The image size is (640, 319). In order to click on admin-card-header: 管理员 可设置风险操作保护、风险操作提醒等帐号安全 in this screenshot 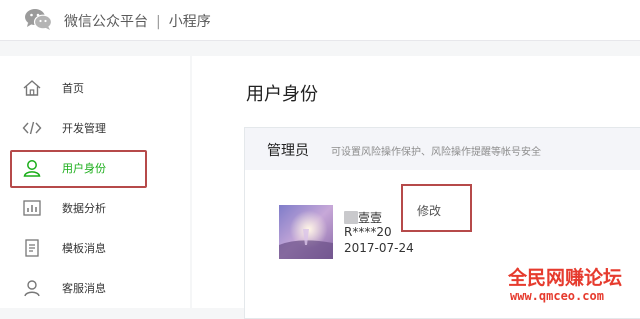, I will do `click(442, 149)`.